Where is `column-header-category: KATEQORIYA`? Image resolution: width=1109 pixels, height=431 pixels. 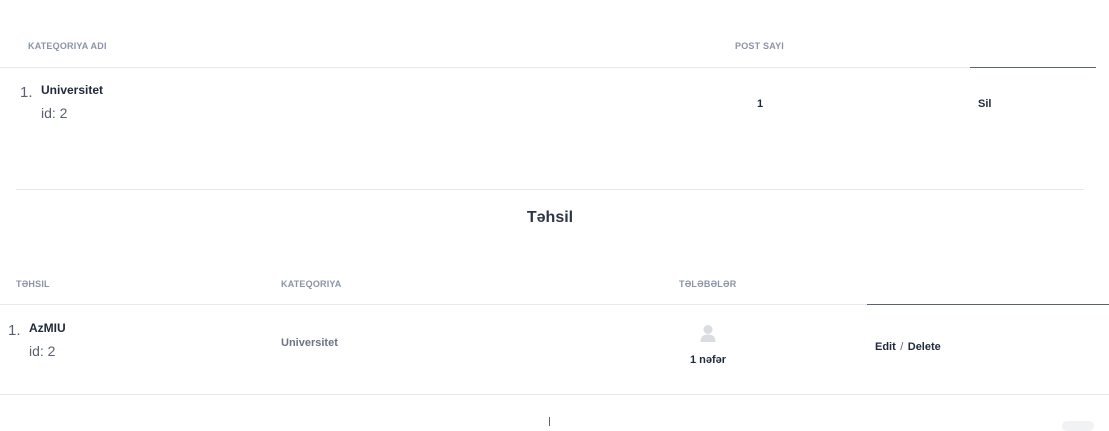 column-header-category: KATEQORIYA is located at coordinates (311, 284).